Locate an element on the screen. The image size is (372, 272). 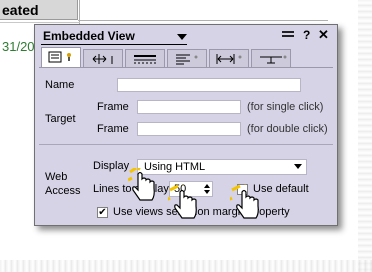
info-icon is located at coordinates (59, 57).